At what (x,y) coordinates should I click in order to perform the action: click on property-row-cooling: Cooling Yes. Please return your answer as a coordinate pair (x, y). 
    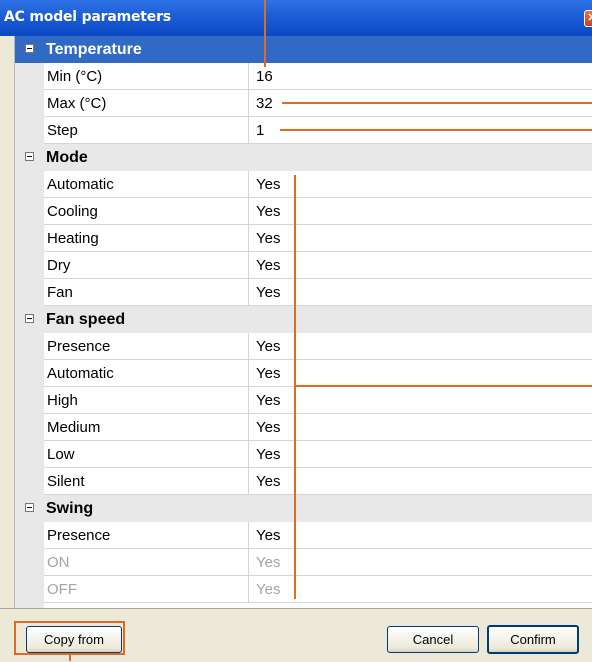
    Looking at the image, I should click on (303, 211).